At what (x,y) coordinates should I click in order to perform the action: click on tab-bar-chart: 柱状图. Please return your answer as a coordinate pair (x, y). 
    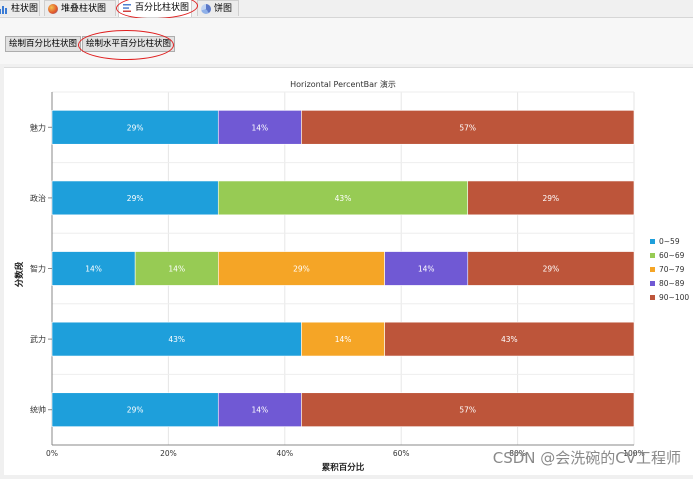
    Looking at the image, I should click on (20, 8).